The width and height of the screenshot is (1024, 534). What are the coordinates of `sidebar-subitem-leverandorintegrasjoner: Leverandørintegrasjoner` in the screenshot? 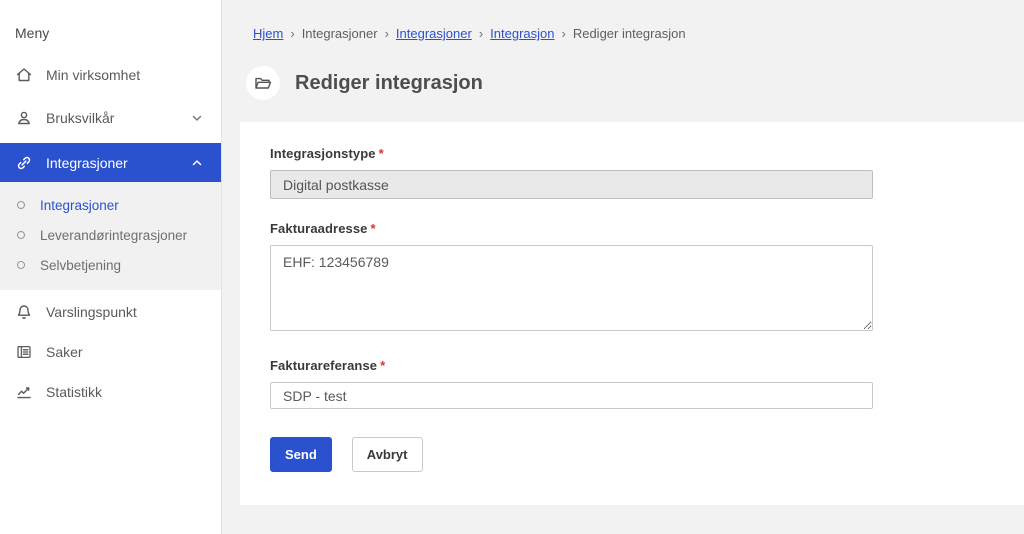 It's located at (110, 235).